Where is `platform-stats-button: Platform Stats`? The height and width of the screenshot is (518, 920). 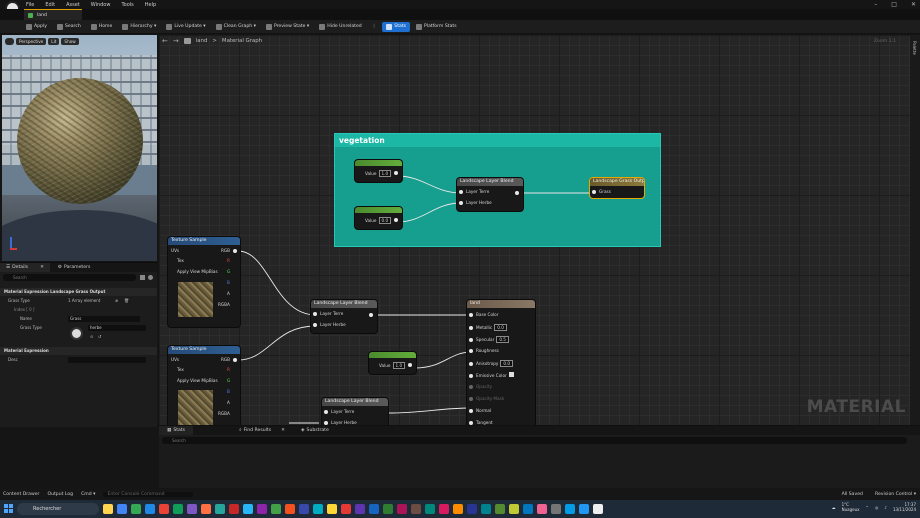 platform-stats-button: Platform Stats is located at coordinates (436, 27).